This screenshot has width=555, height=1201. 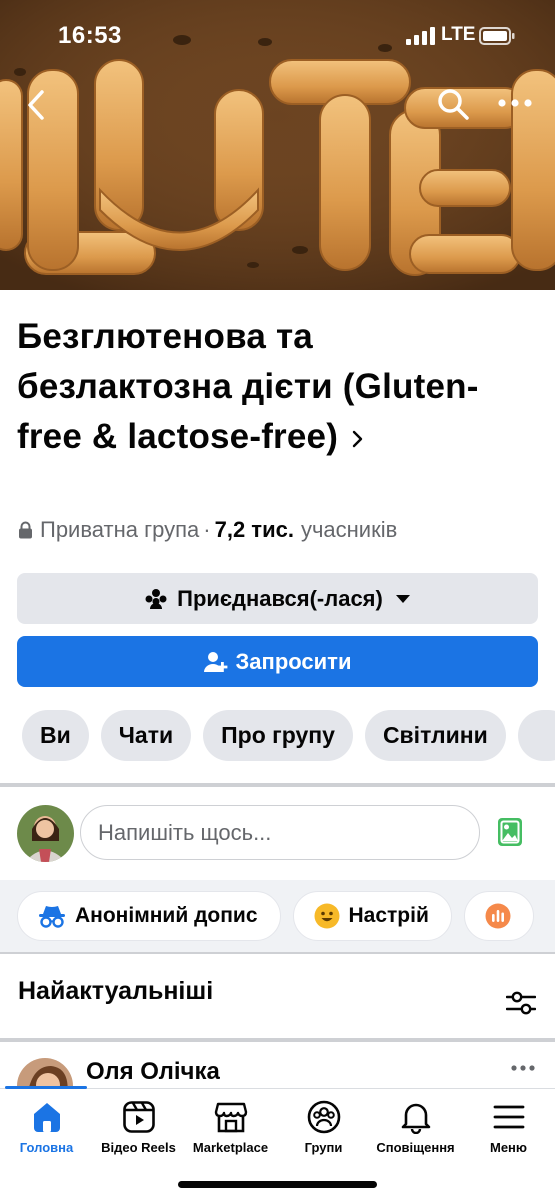 What do you see at coordinates (278, 735) in the screenshot?
I see `tab-about: Про групу` at bounding box center [278, 735].